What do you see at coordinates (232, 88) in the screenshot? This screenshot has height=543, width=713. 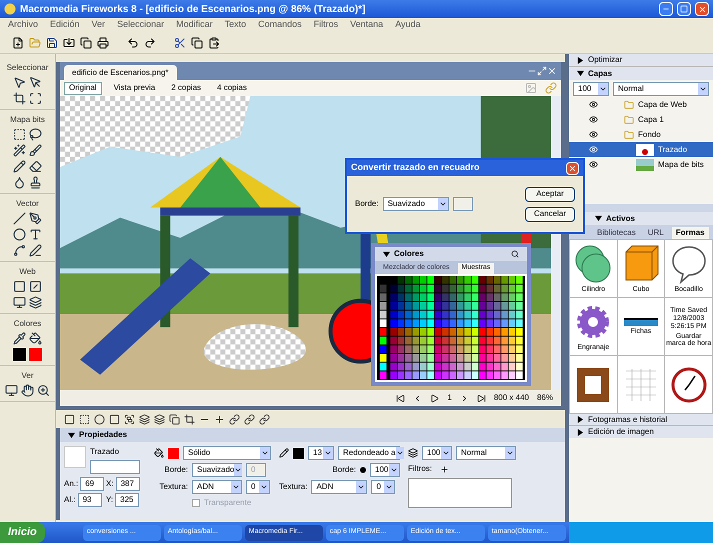 I see `view-tab: 4 copias` at bounding box center [232, 88].